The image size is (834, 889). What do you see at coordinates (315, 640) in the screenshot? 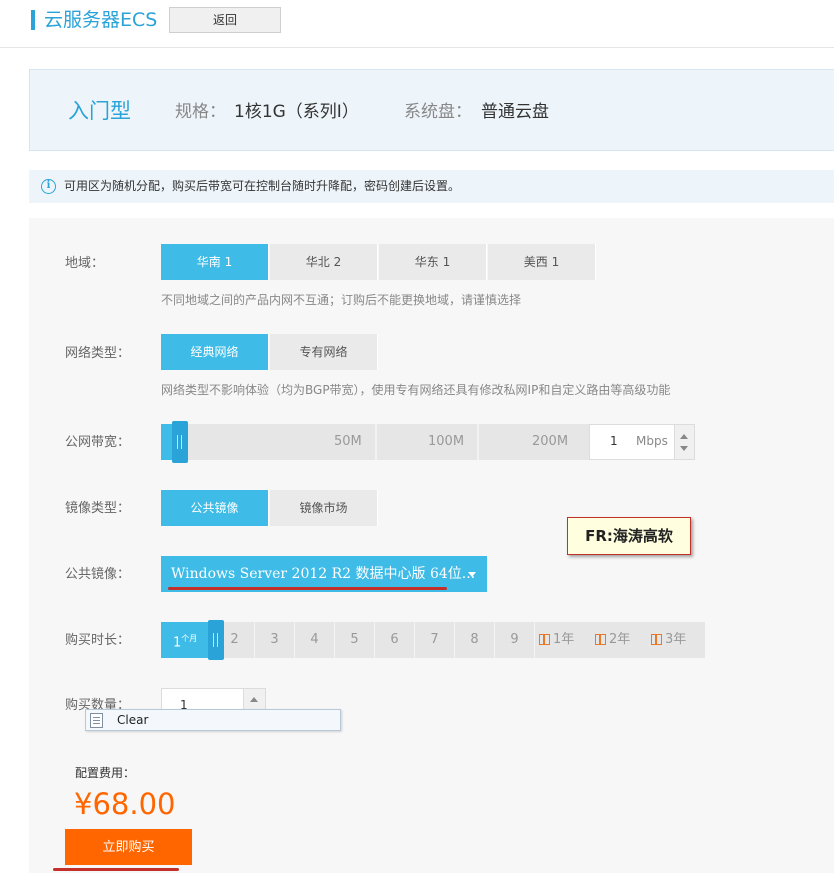
I see `duration-option-month: 4` at bounding box center [315, 640].